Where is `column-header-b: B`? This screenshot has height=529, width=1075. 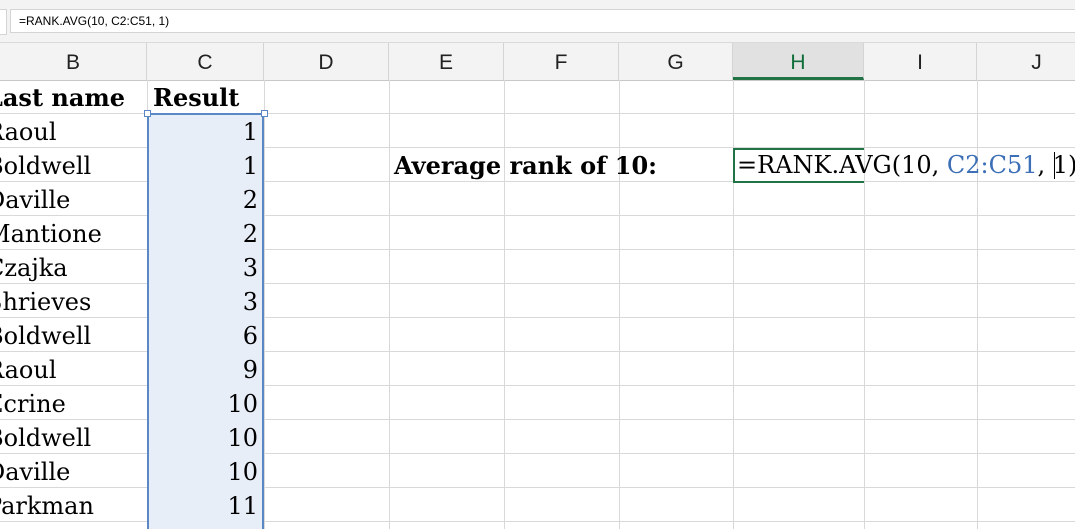 column-header-b: B is located at coordinates (73, 61).